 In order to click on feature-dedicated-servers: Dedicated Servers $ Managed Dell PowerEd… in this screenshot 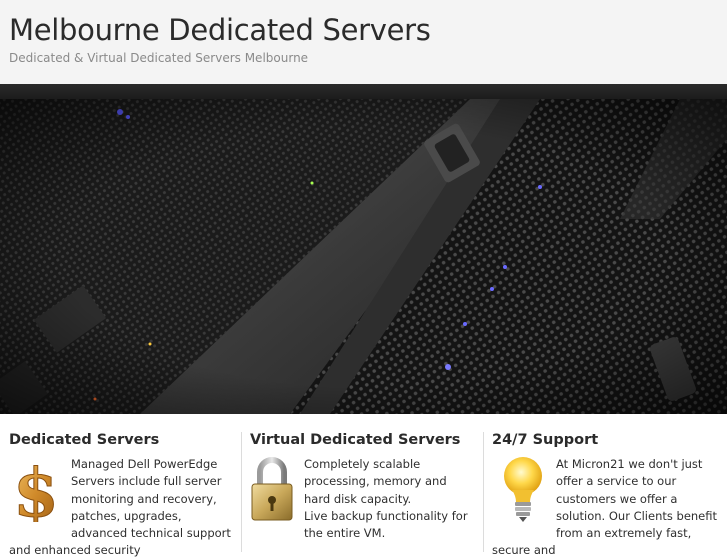, I will do `click(125, 494)`.